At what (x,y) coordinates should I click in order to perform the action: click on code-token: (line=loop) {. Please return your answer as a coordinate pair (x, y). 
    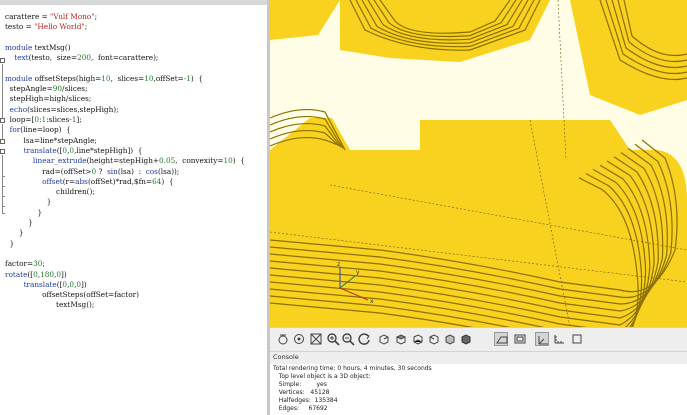
    Looking at the image, I should click on (45, 130).